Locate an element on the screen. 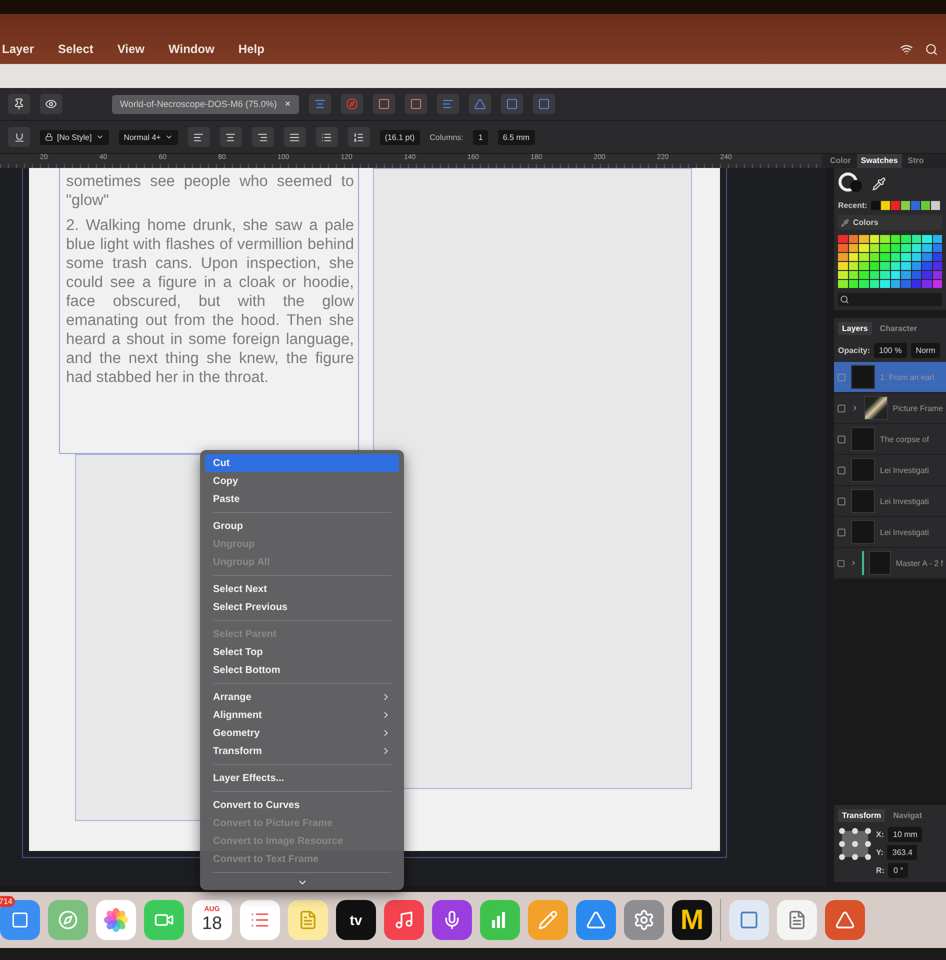 The height and width of the screenshot is (960, 946). layer-name: Picture Frame is located at coordinates (918, 408).